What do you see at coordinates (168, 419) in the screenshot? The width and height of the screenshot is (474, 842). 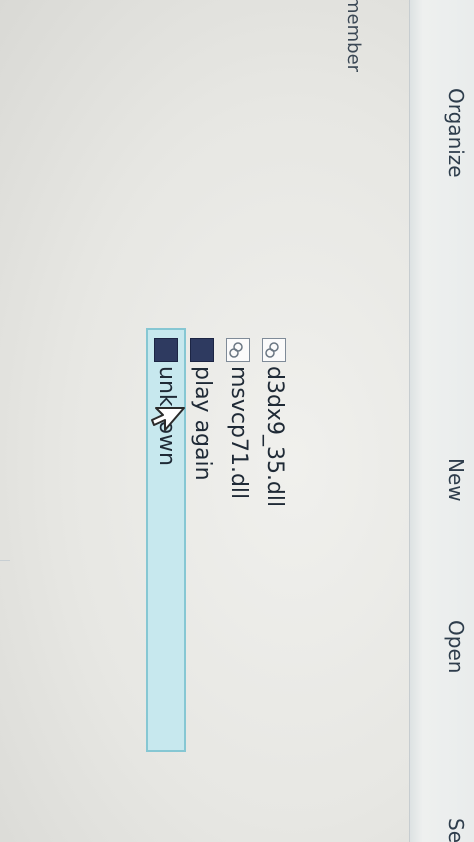 I see `mouse-pointer-icon` at bounding box center [168, 419].